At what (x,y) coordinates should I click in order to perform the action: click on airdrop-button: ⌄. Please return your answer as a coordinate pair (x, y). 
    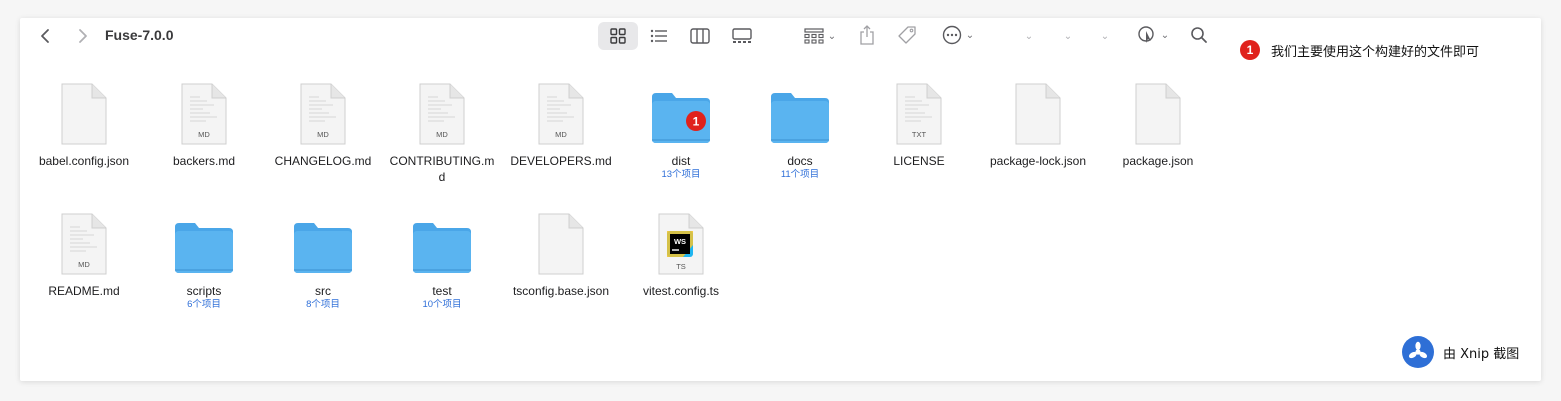
    Looking at the image, I should click on (1153, 35).